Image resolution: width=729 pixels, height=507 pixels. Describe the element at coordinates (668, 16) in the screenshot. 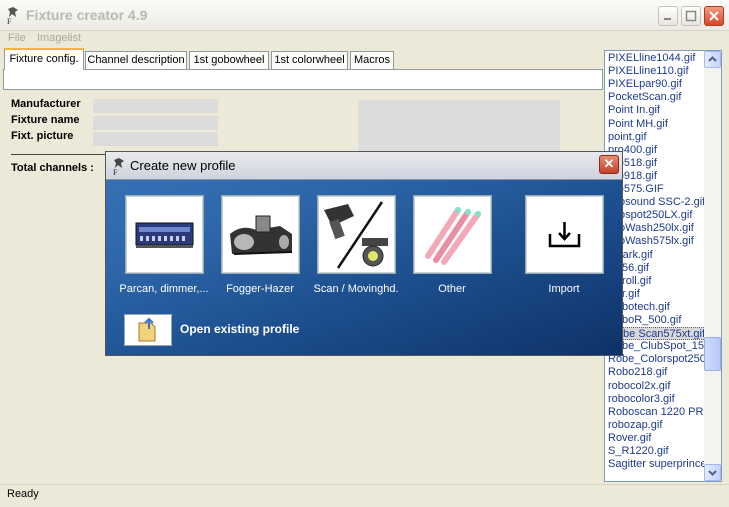

I see `minimize-button` at that location.